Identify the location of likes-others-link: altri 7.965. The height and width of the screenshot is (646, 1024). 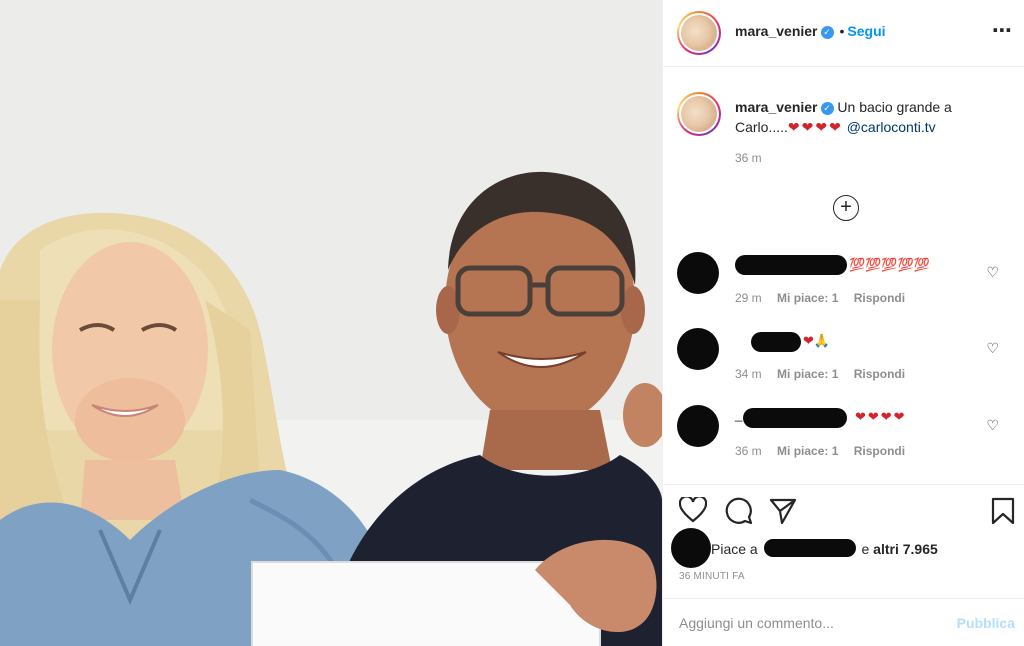
(905, 549).